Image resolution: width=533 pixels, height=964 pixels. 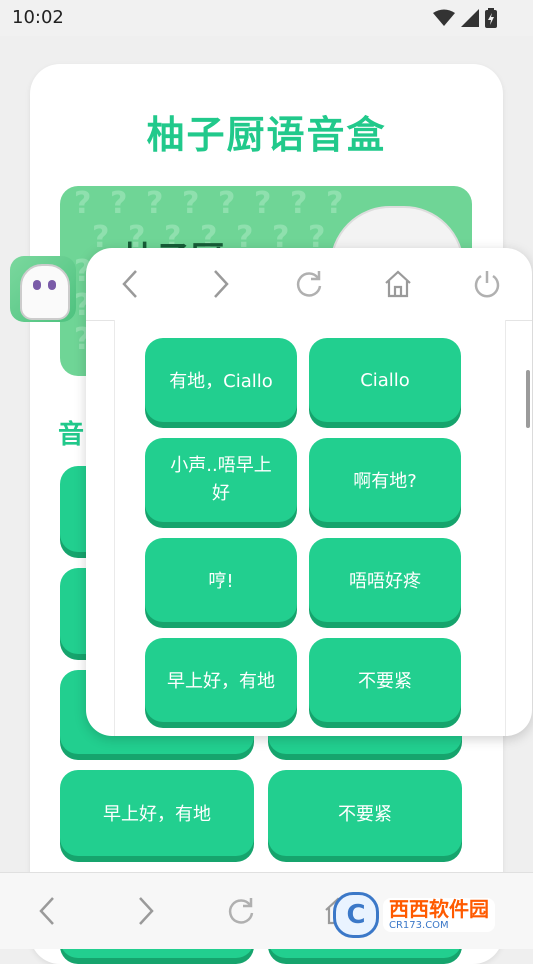 I want to click on voice-button-label: Ciallo, so click(x=385, y=380).